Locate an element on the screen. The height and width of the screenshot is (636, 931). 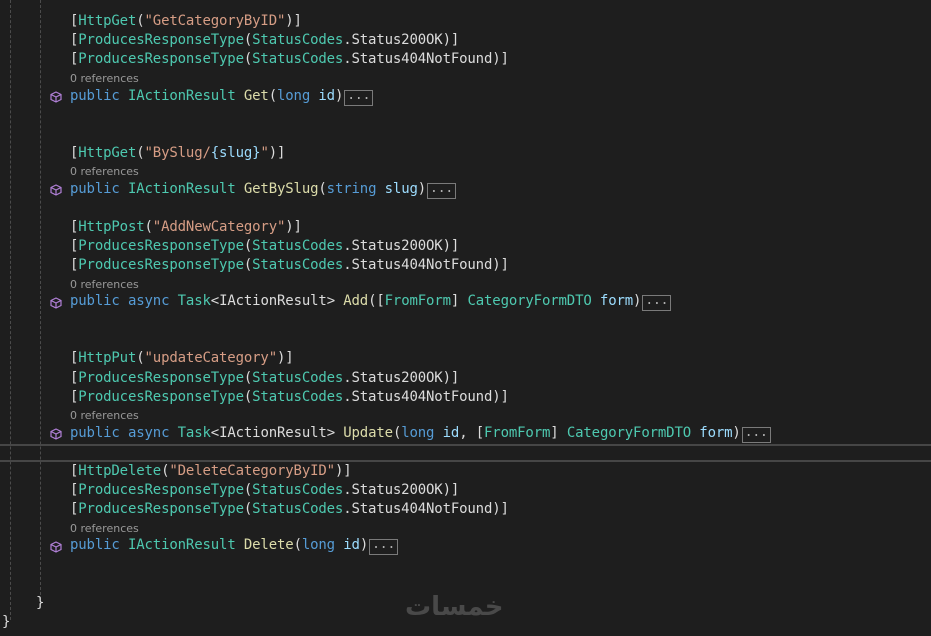
attribute-line: [HttpPost("AddNewCategory")] is located at coordinates (186, 227).